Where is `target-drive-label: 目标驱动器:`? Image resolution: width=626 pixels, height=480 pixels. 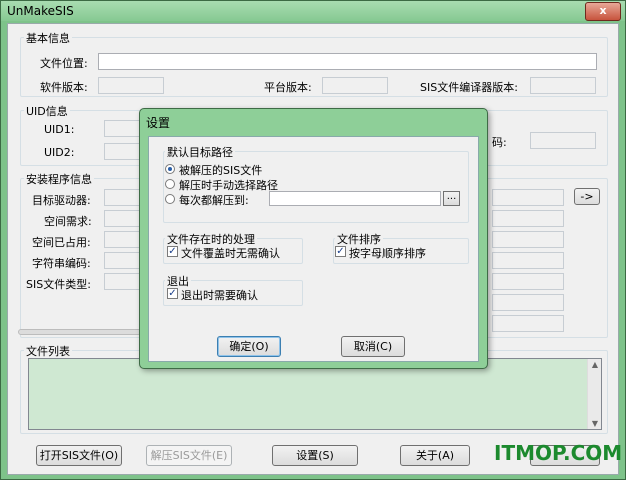
target-drive-label: 目标驱动器: is located at coordinates (61, 200).